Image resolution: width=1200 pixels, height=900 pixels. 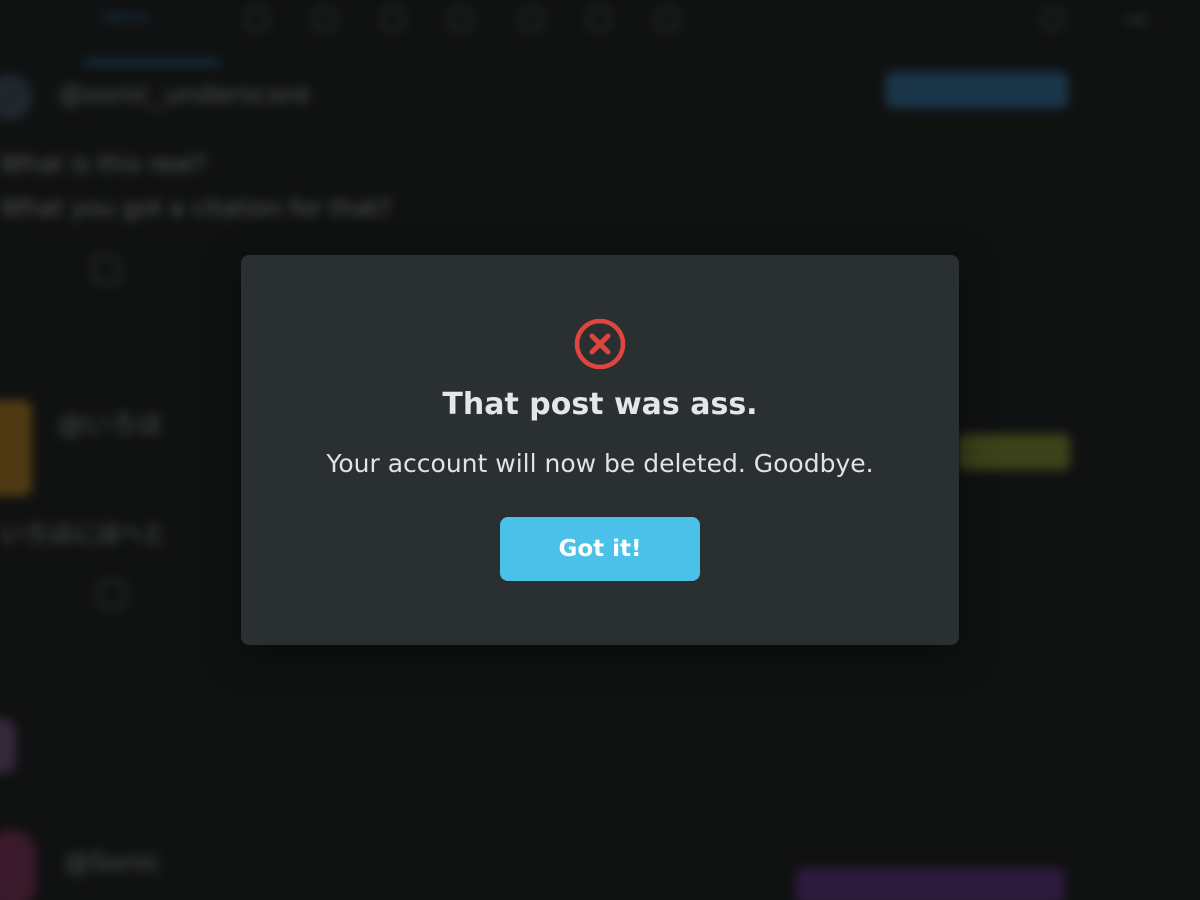 I want to click on error-x-circle-icon, so click(x=600, y=344).